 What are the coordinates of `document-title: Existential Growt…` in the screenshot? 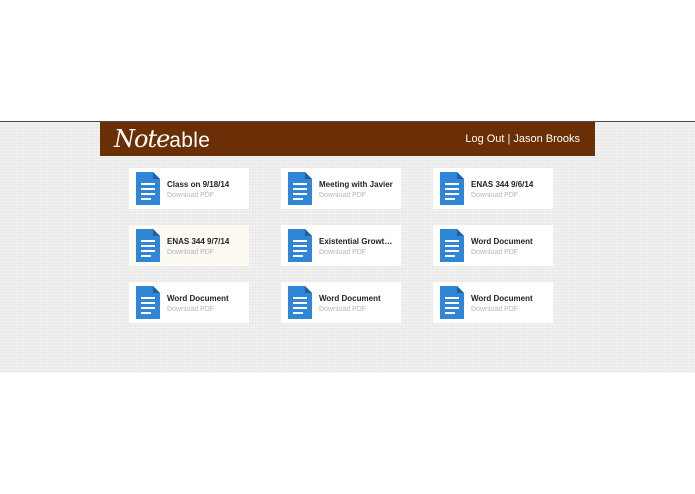 It's located at (356, 241).